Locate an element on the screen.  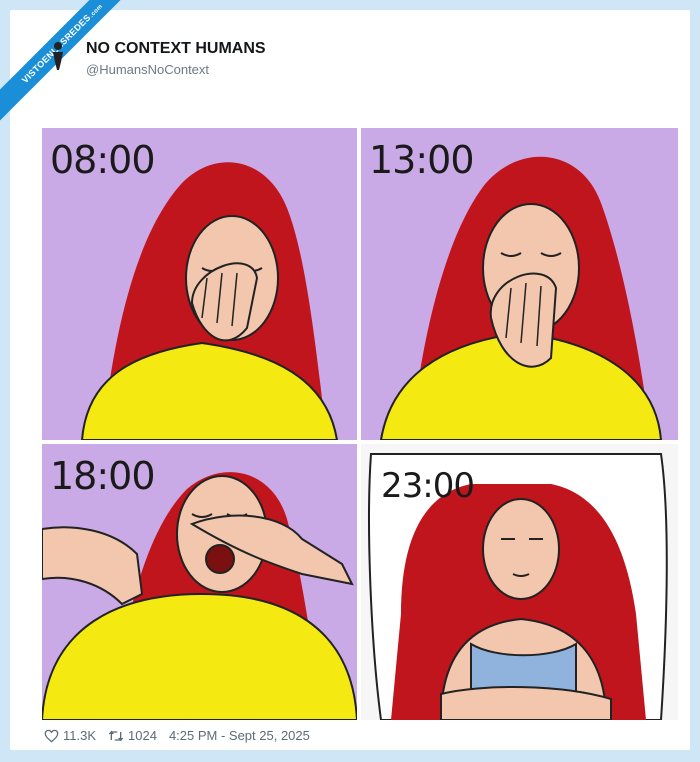
timestamp-text: 4:25 PM - Sept 25, 2025 is located at coordinates (239, 735).